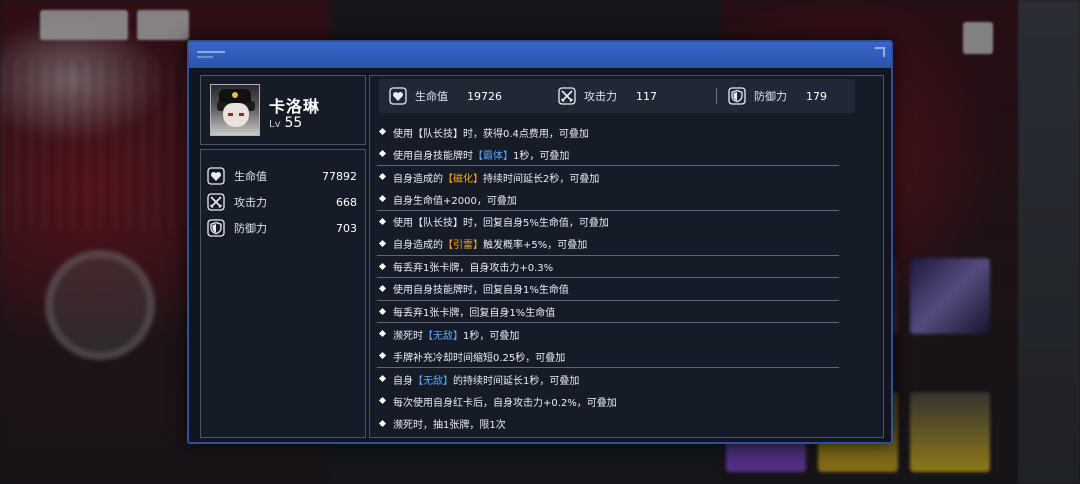 The width and height of the screenshot is (1080, 484). I want to click on effect-row: 使用自身技能牌时 【霸体】 1秒，可叠加, so click(608, 154).